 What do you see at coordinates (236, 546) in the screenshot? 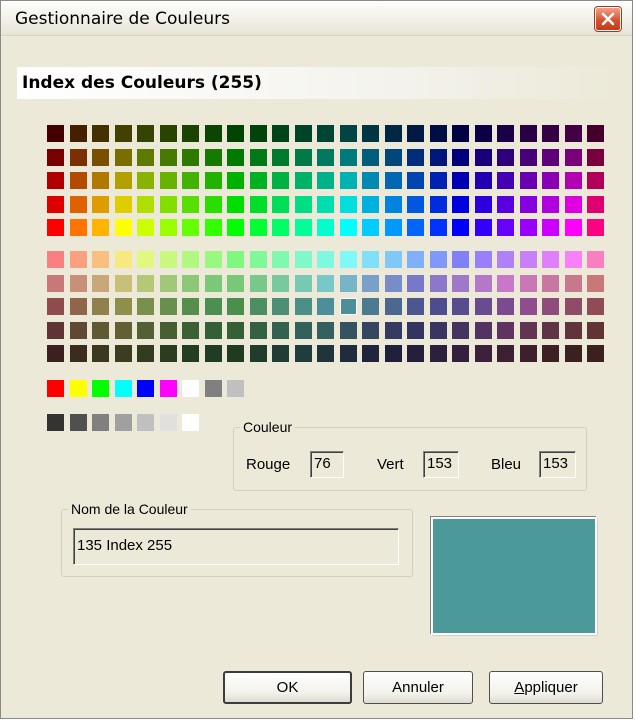
I see `color-name-field: 135 Index 255` at bounding box center [236, 546].